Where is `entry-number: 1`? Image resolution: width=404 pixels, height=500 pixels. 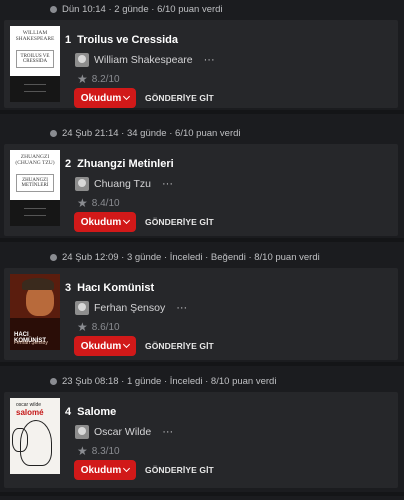 entry-number: 1 is located at coordinates (68, 40).